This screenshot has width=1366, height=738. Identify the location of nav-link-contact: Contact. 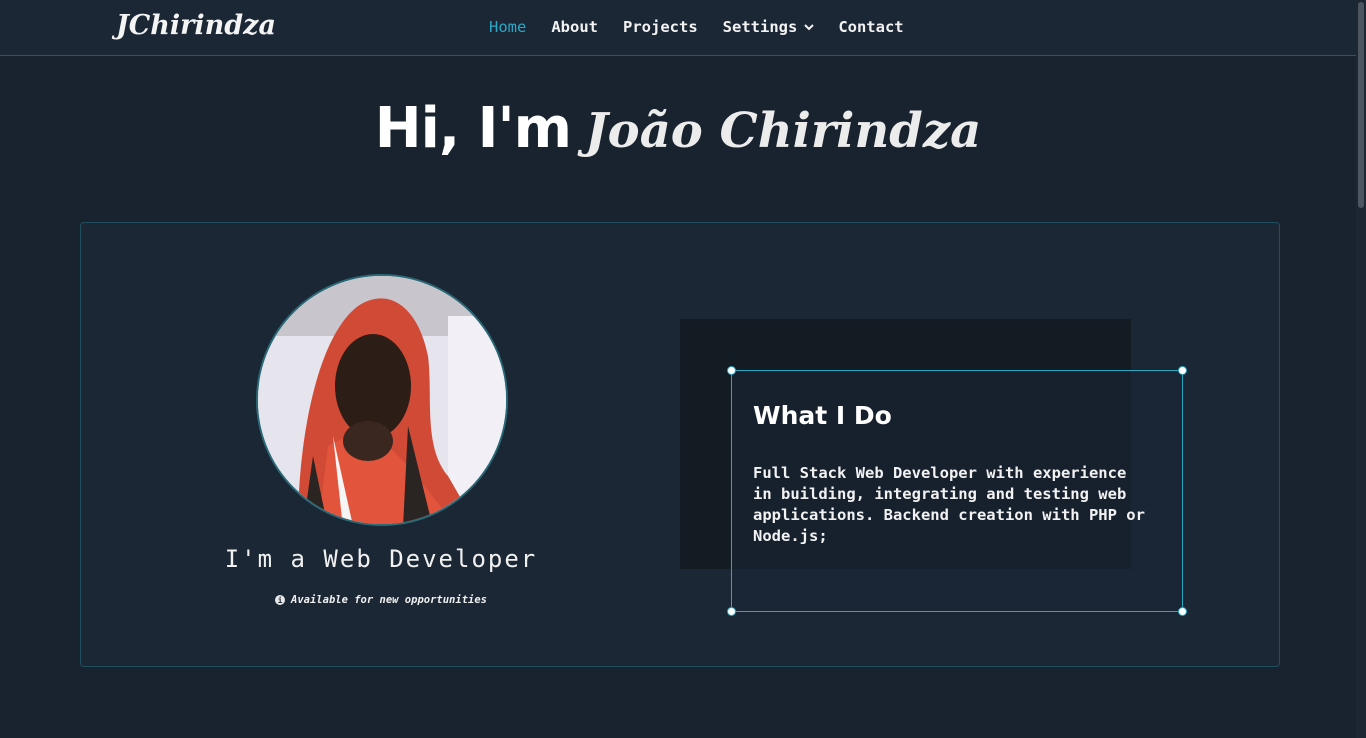
(870, 27).